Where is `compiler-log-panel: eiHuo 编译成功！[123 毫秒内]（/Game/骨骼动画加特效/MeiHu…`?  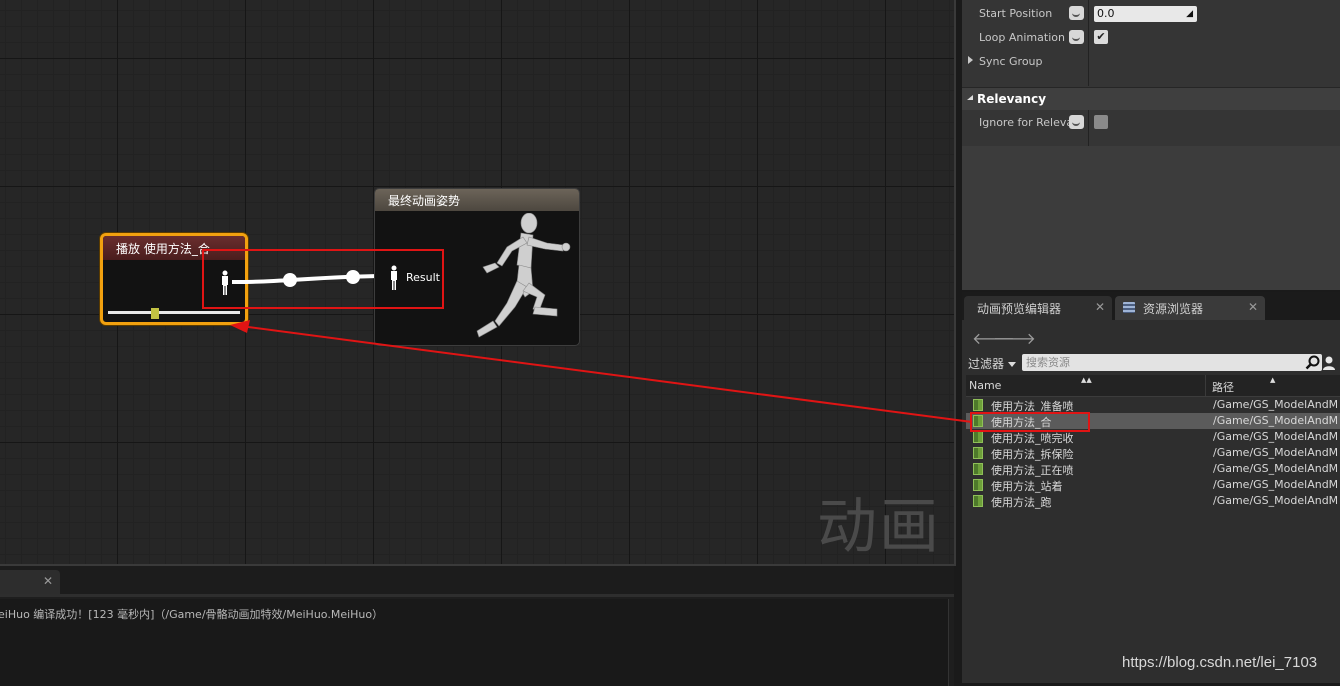 compiler-log-panel: eiHuo 编译成功！[123 毫秒内]（/Game/骨骼动画加特效/MeiHu… is located at coordinates (477, 640).